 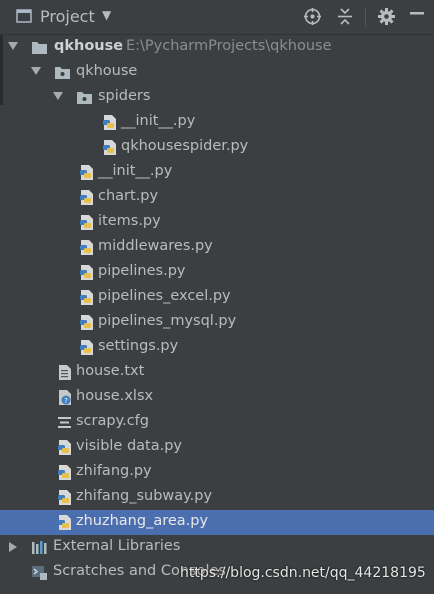 I want to click on tree-node-file-qkhousespider: qkhousespider.py, so click(x=217, y=147).